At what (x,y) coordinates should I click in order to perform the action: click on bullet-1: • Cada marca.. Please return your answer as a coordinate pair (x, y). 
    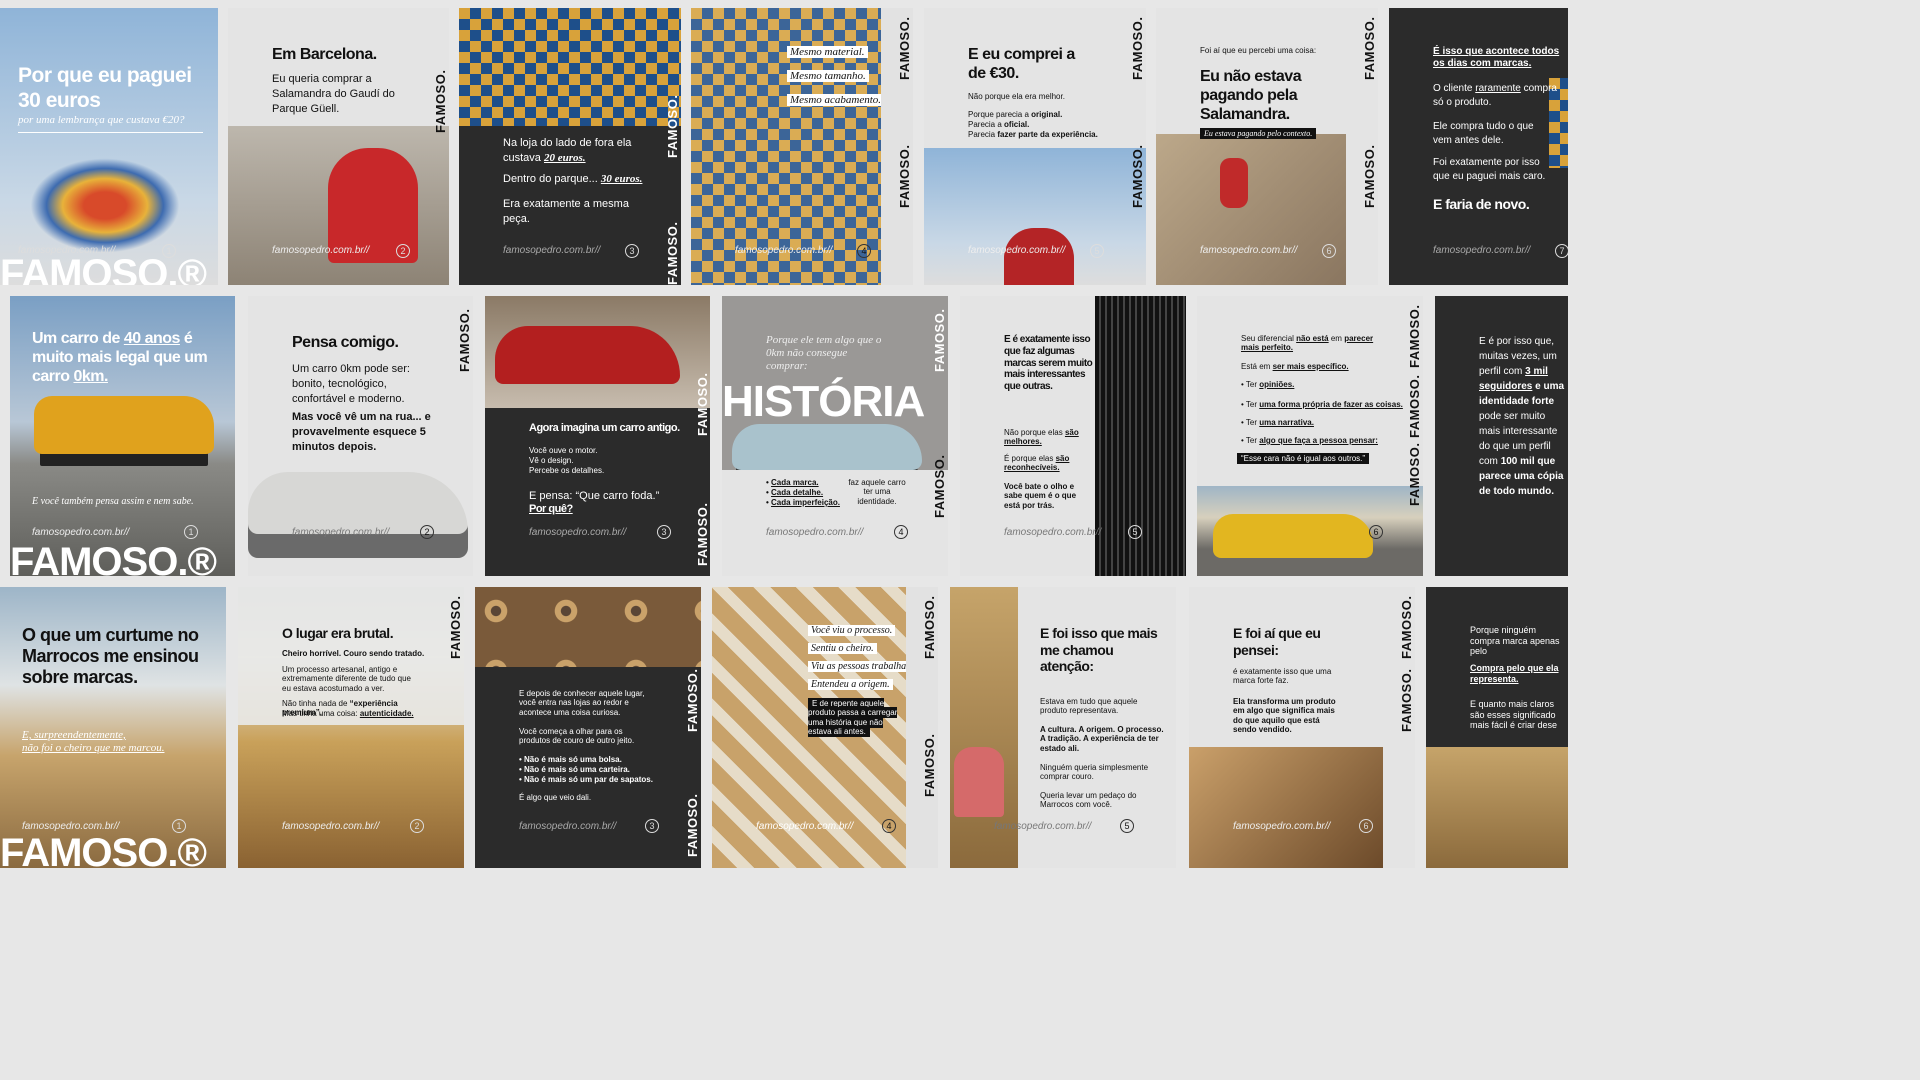
    Looking at the image, I should click on (792, 482).